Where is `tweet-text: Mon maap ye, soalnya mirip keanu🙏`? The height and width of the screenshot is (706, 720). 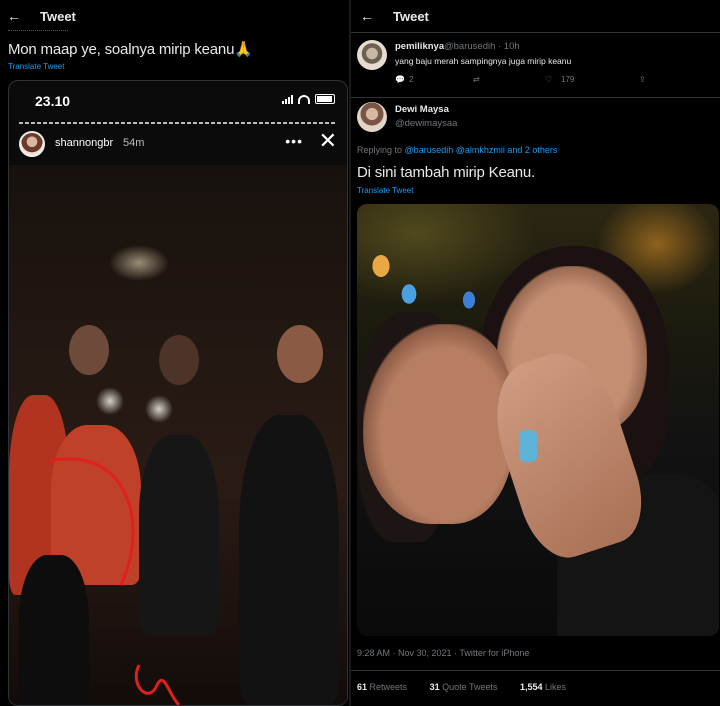
tweet-text: Mon maap ye, soalnya mirip keanu🙏 is located at coordinates (130, 49).